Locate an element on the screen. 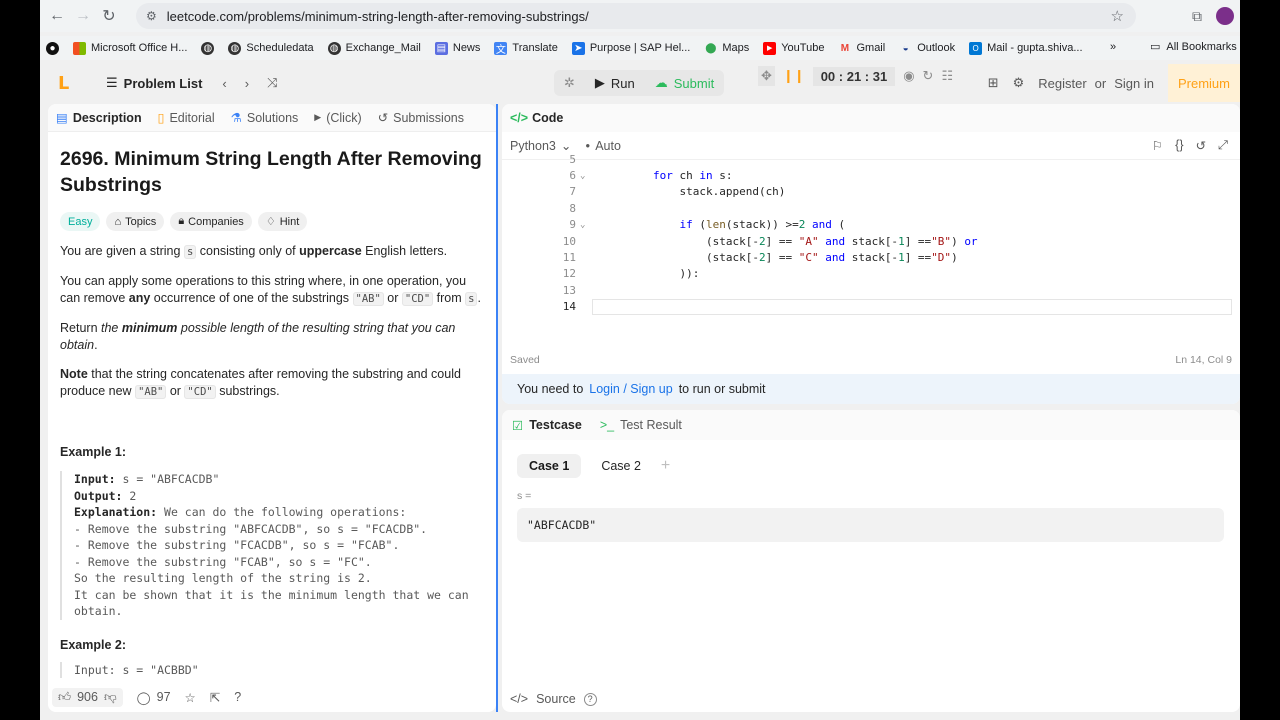 The image size is (1280, 720). next-problem-button: › is located at coordinates (247, 83).